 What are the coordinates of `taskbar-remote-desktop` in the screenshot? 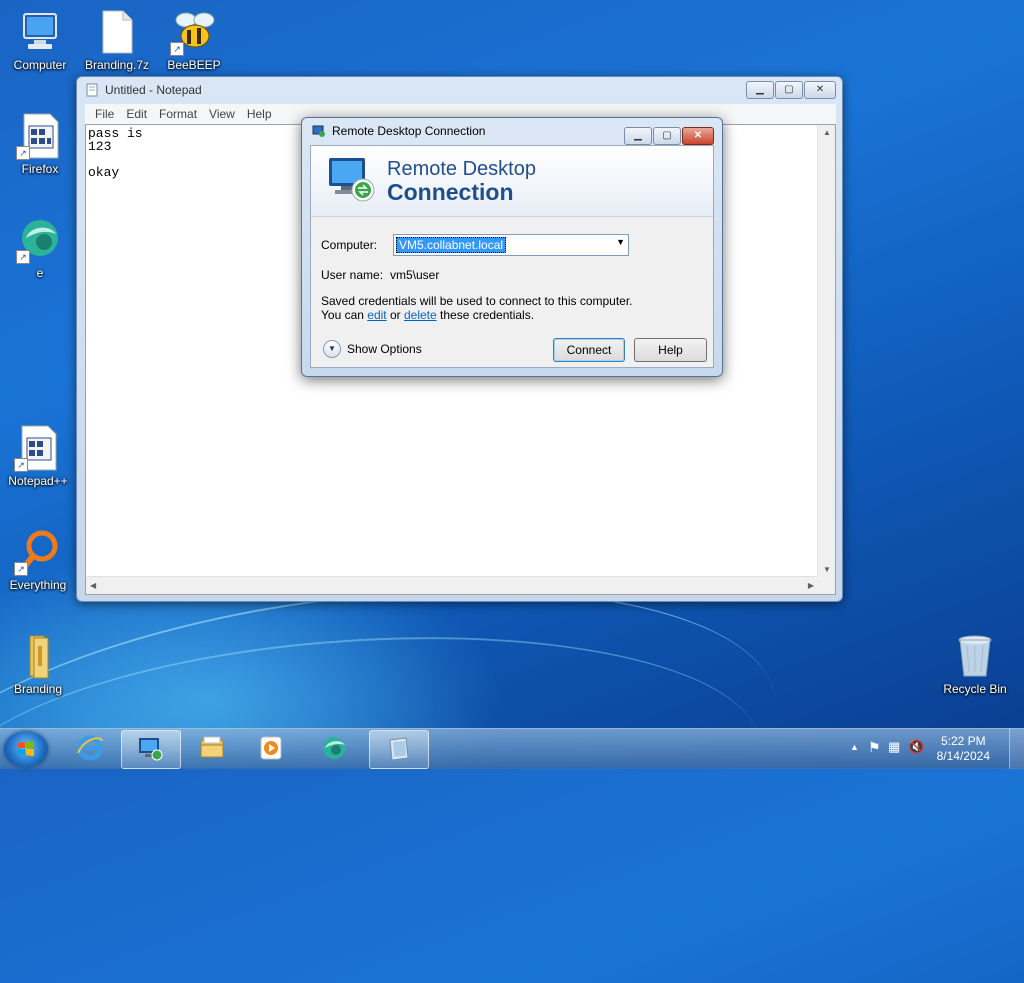 It's located at (151, 749).